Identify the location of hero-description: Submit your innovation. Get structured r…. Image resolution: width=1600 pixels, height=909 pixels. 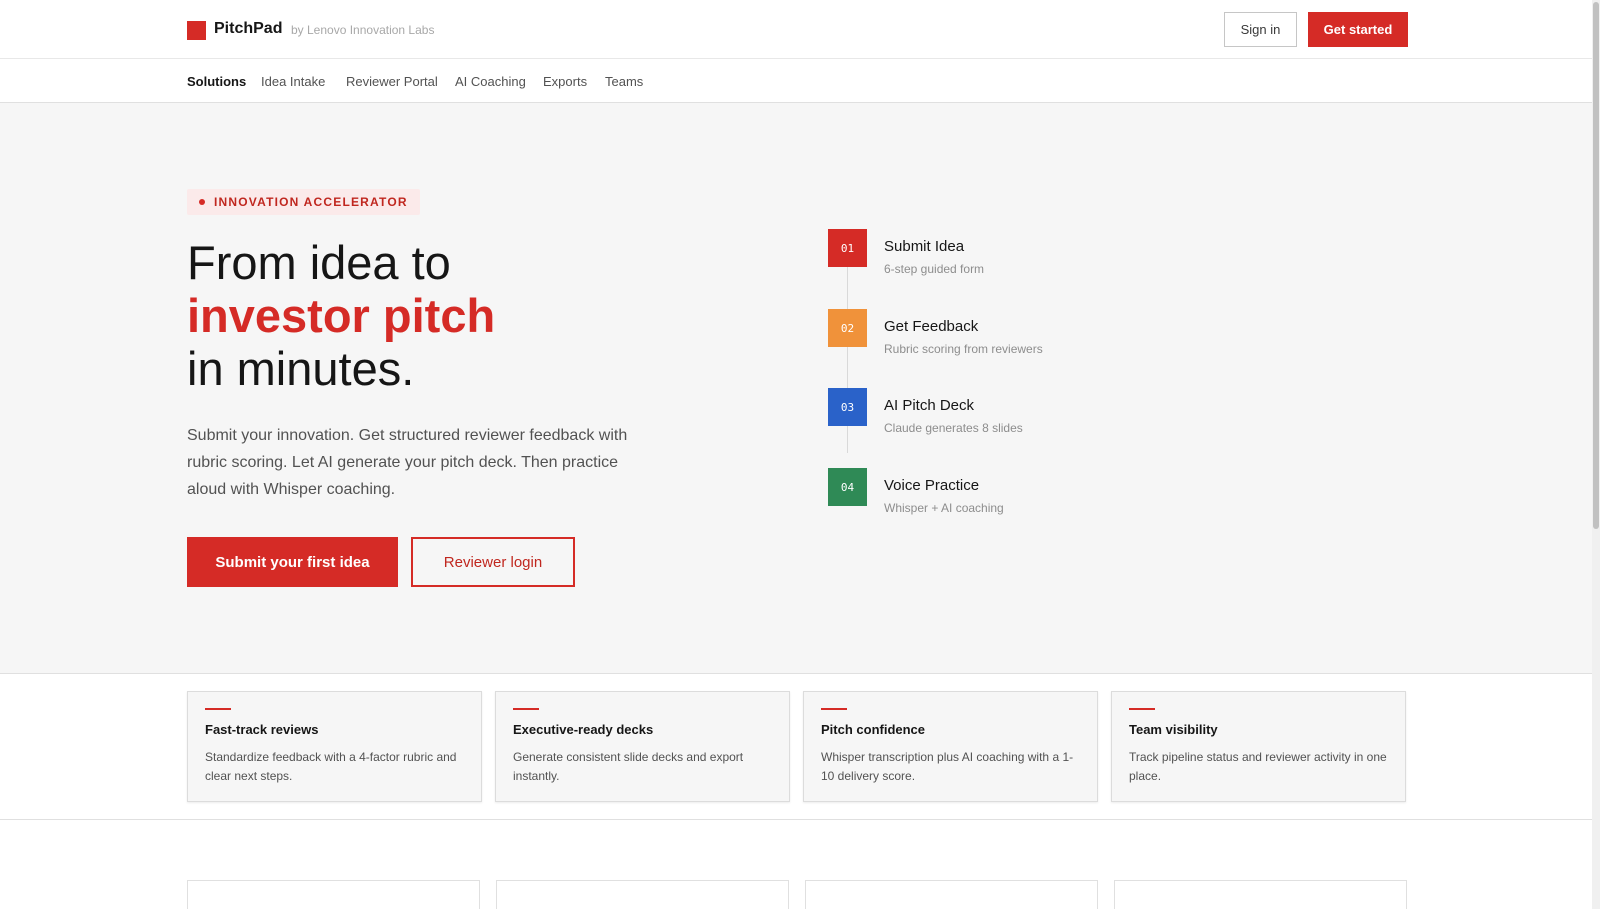
(407, 462).